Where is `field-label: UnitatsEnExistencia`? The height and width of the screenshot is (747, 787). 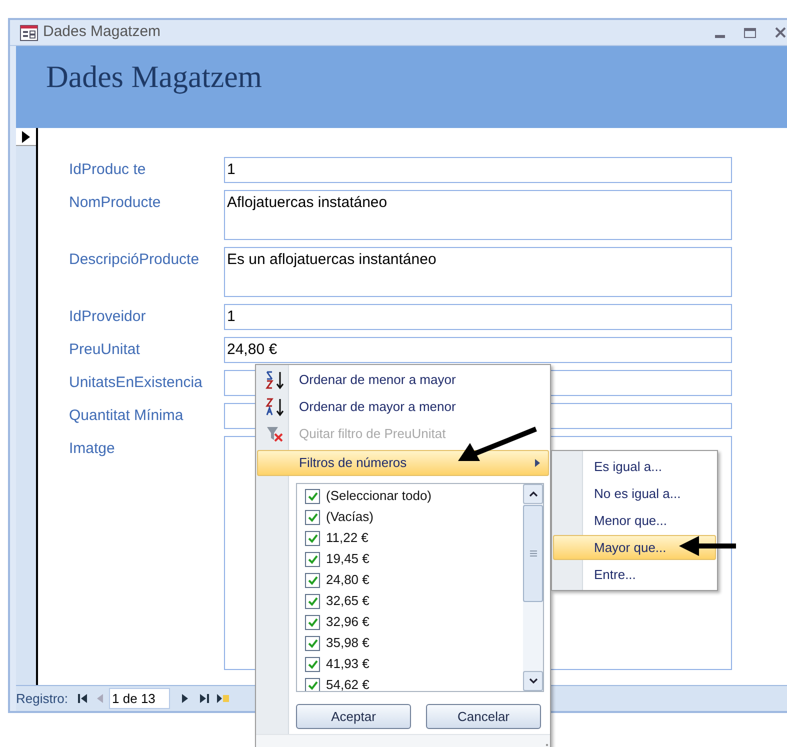
field-label: UnitatsEnExistencia is located at coordinates (135, 382).